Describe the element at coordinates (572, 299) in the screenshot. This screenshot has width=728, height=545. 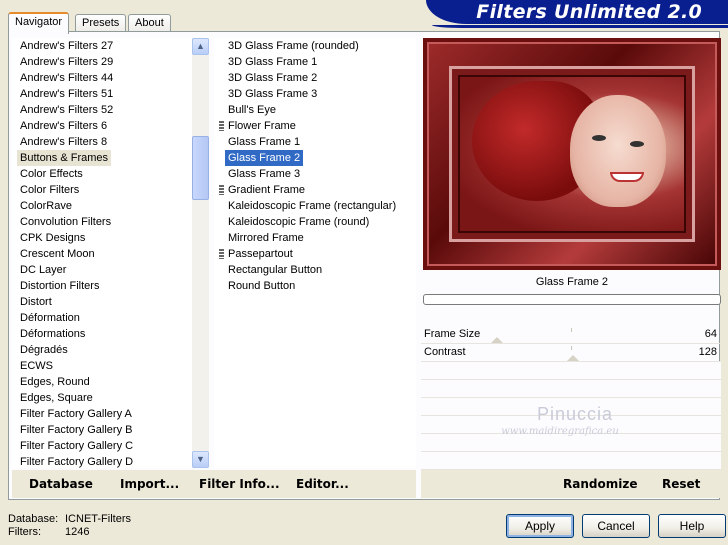
I see `progress-bar` at that location.